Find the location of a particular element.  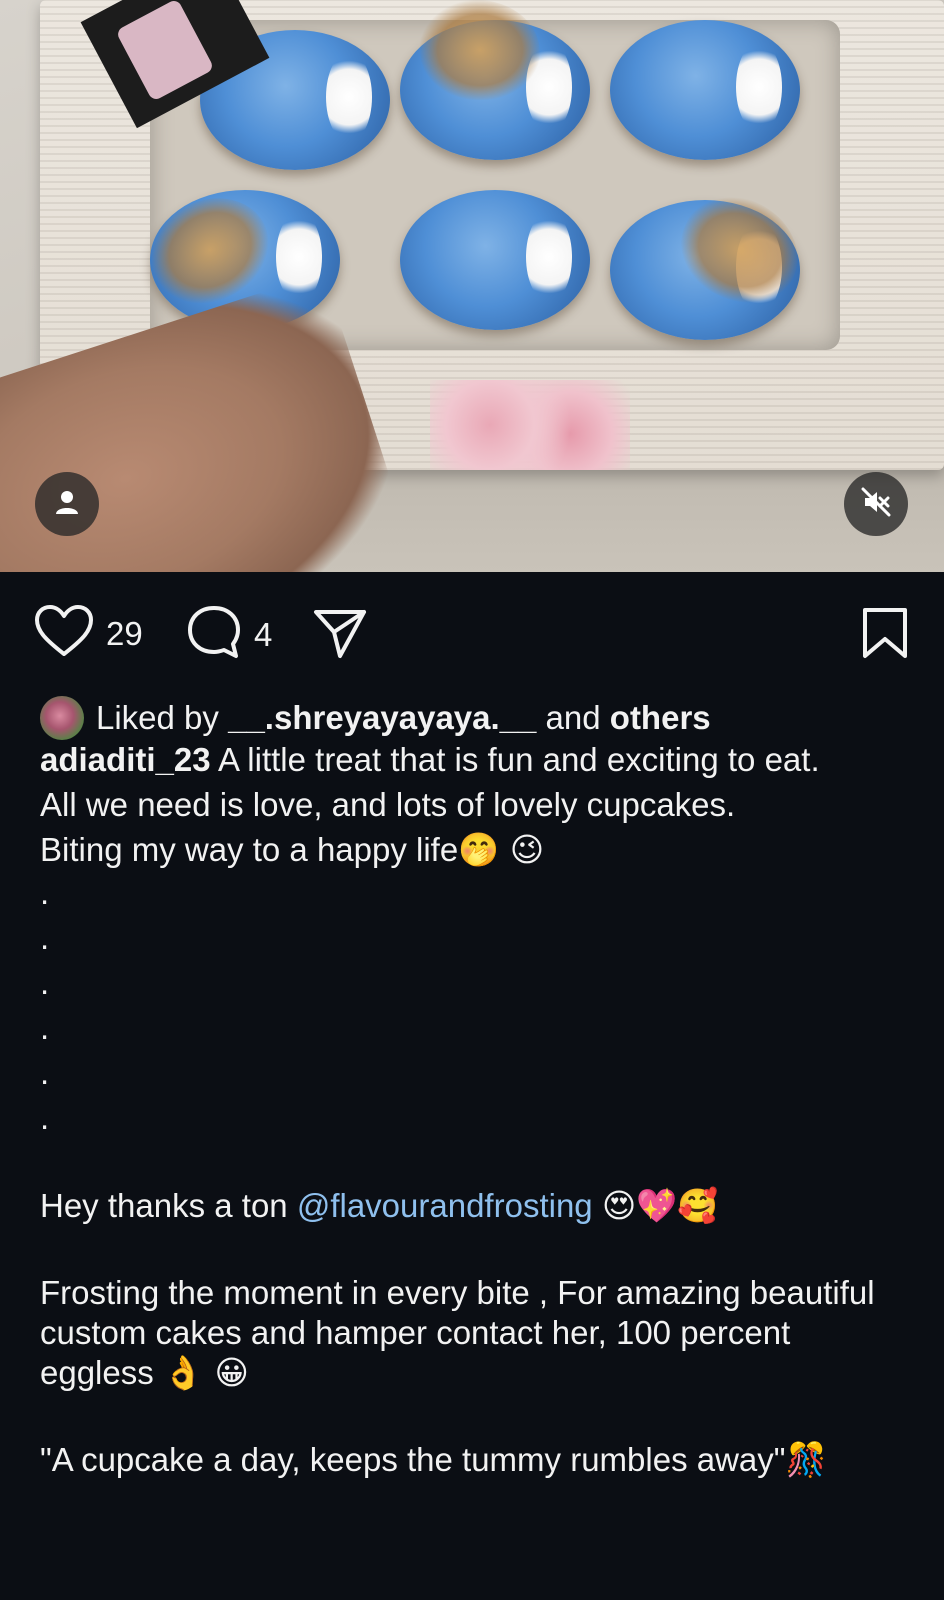

liked-by-others: others is located at coordinates (660, 718).